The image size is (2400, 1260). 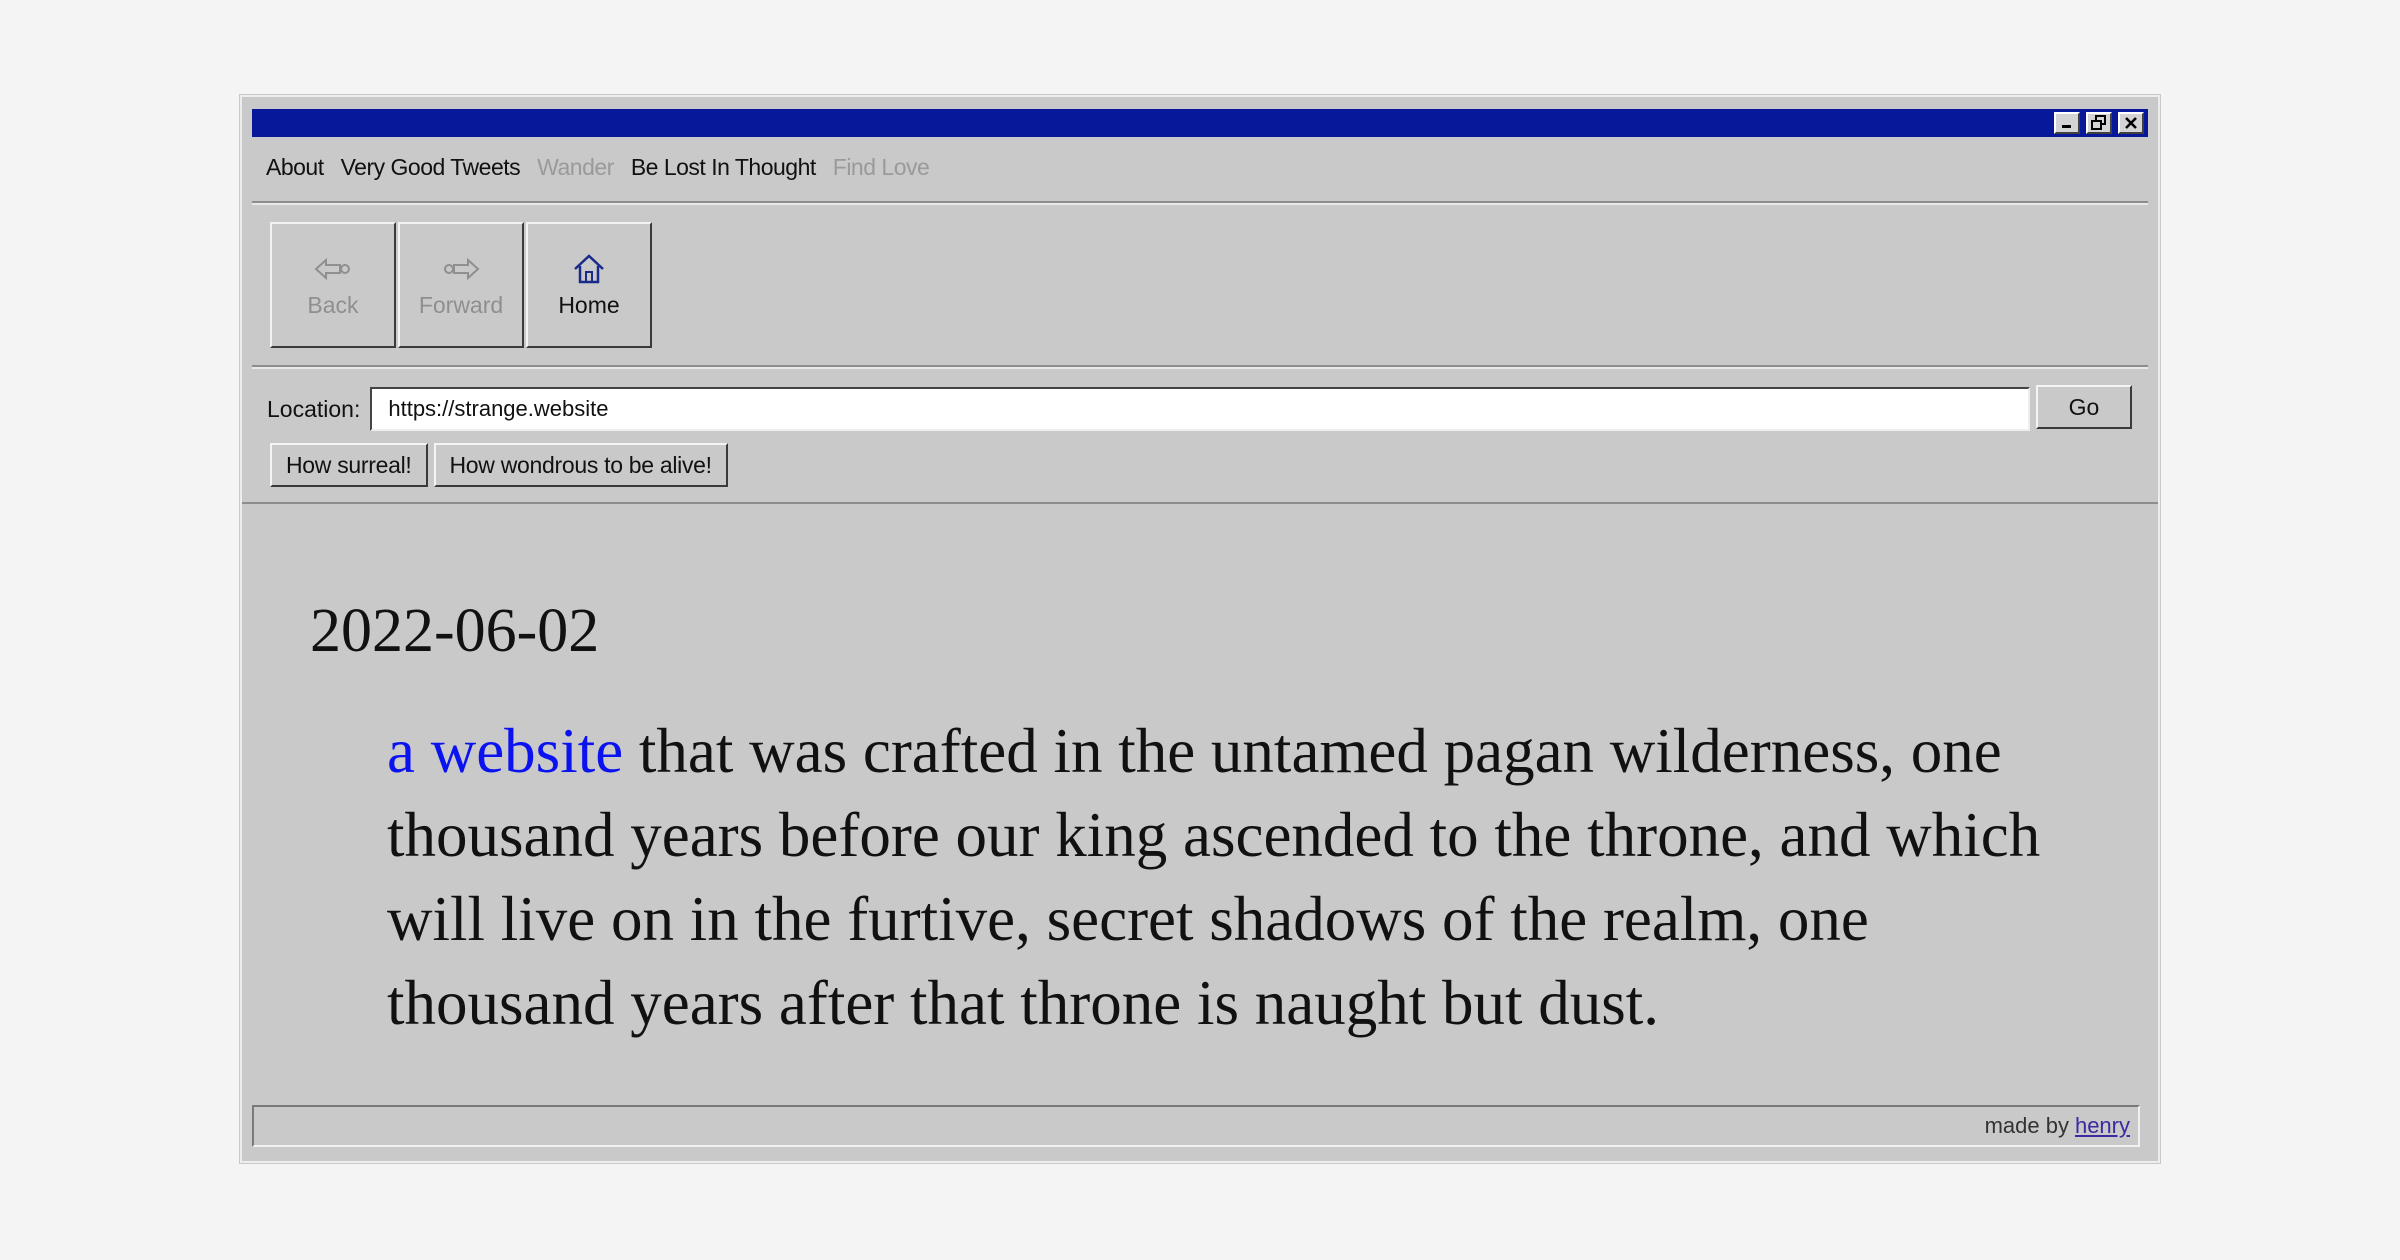 I want to click on back-arrow-icon, so click(x=333, y=269).